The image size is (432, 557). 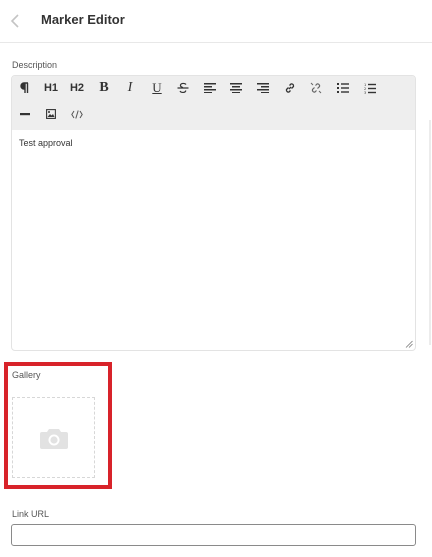 I want to click on link-button, so click(x=290, y=88).